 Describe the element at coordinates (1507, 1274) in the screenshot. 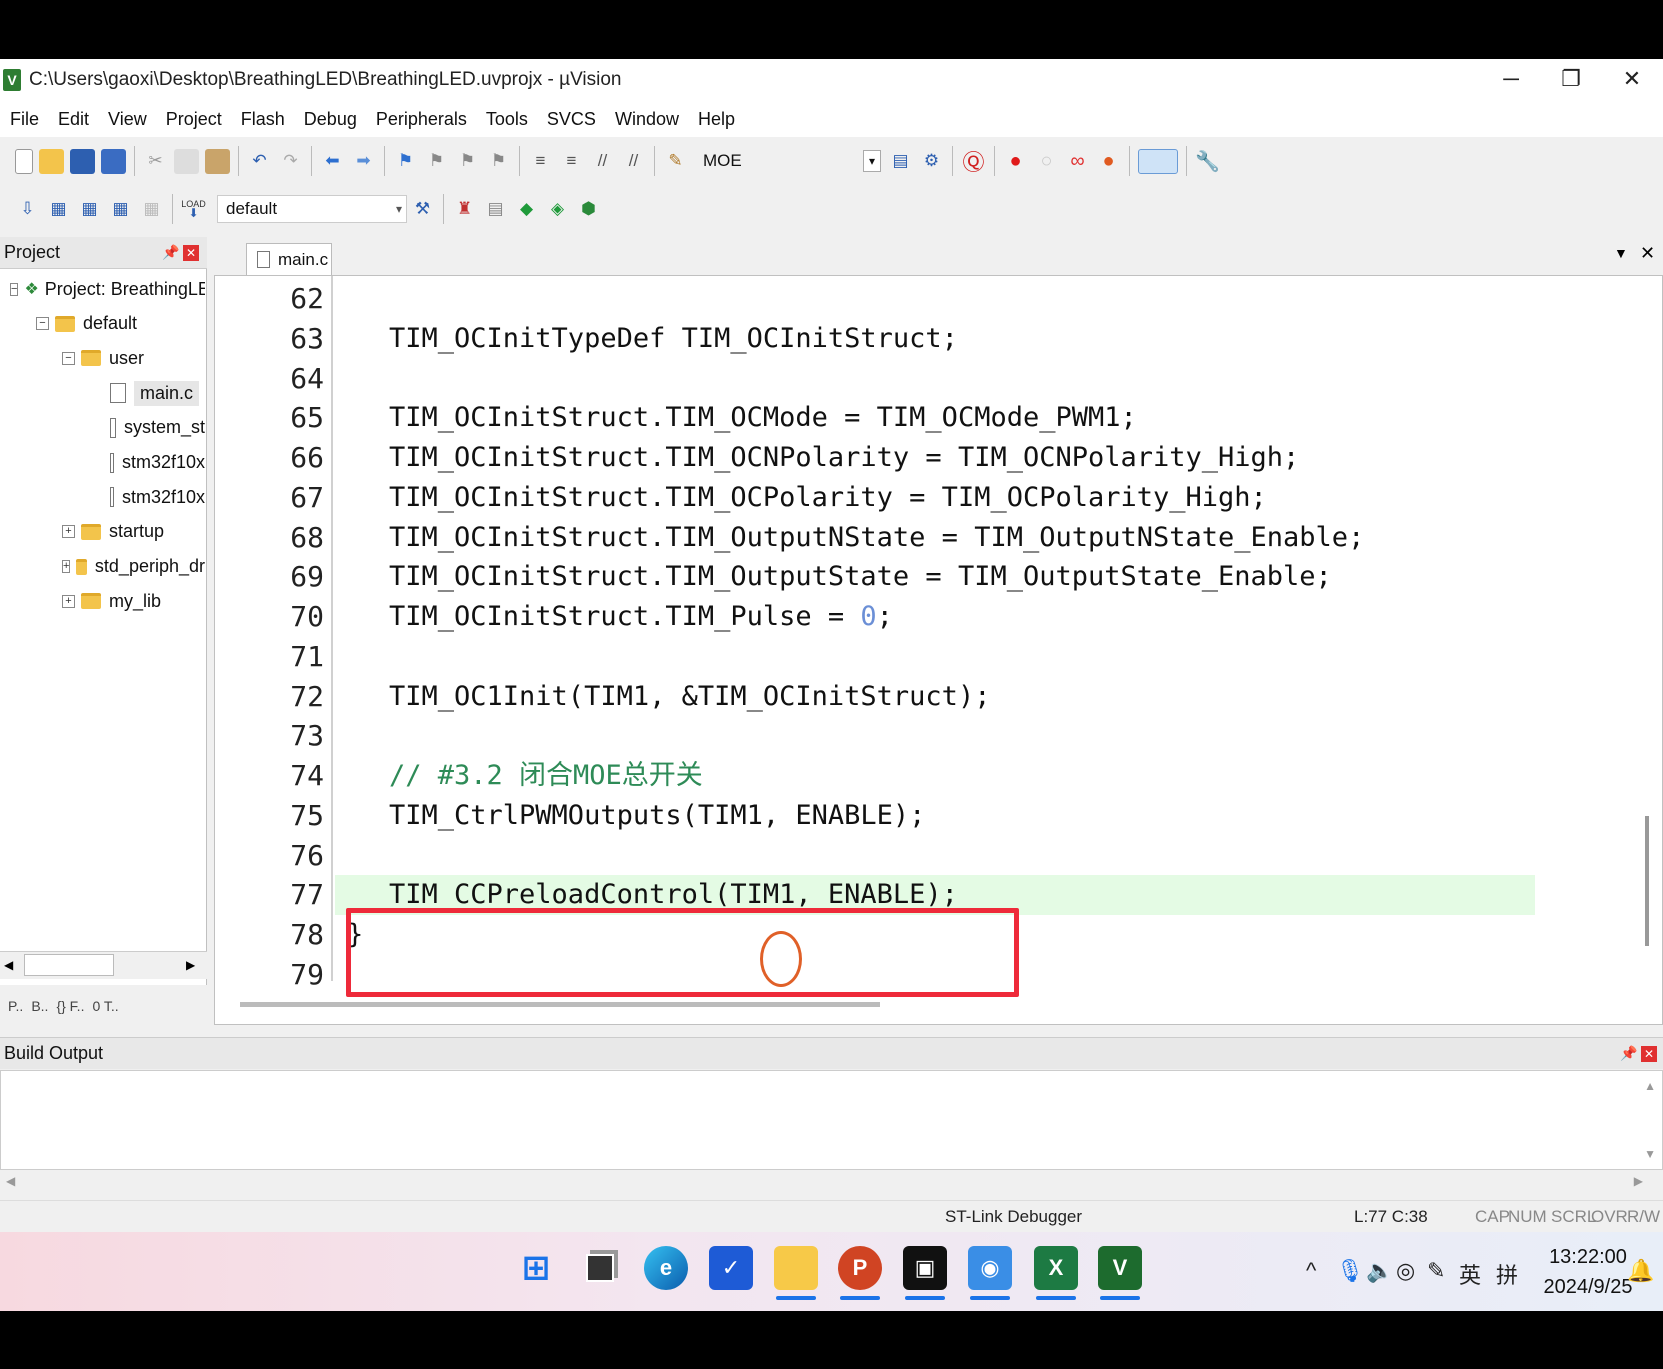

I see `ime-pinyin: 拼` at that location.